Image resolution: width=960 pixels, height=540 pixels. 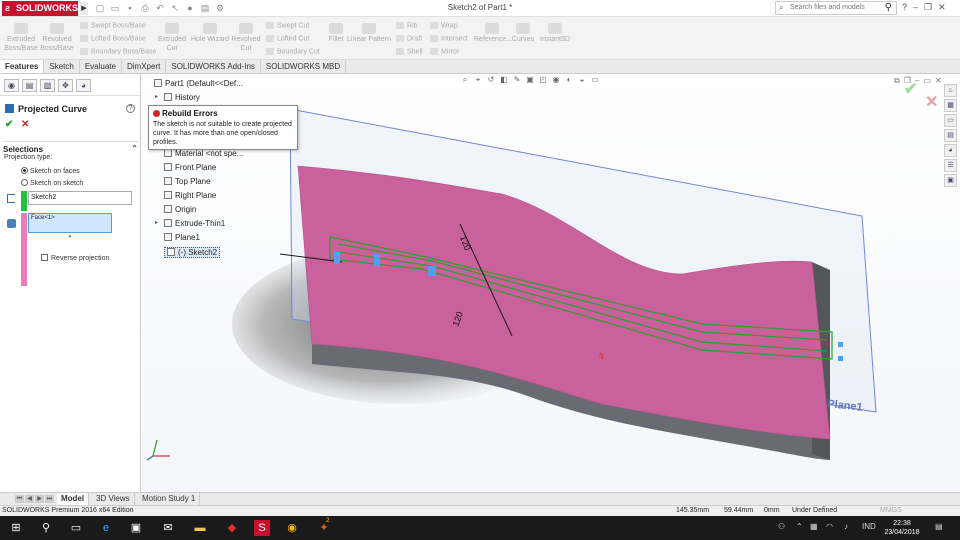 I want to click on resize-handle: ●, so click(x=70, y=237).